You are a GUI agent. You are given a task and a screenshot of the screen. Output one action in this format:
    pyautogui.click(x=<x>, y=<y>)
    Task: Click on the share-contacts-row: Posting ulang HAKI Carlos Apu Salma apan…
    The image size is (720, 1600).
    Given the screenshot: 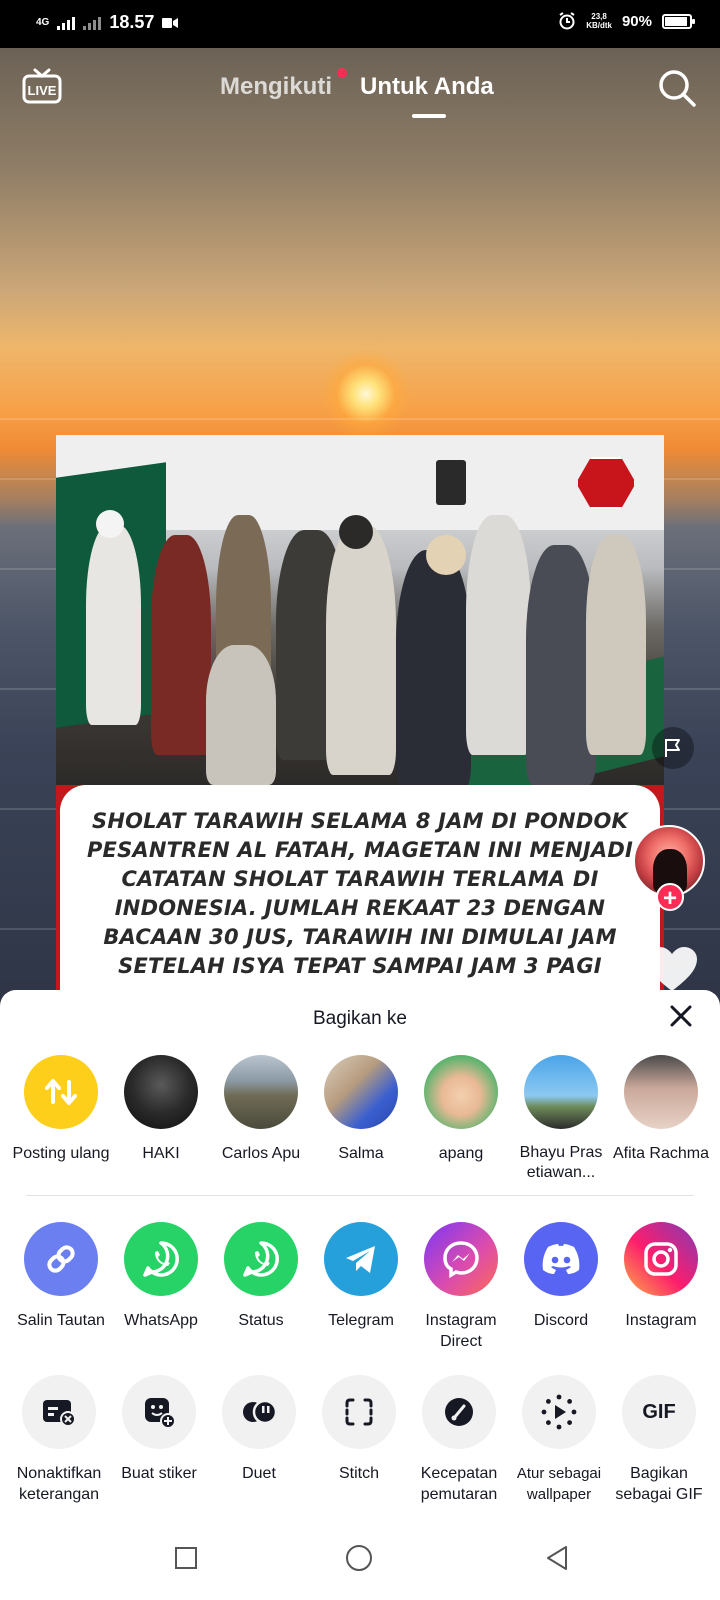 What is the action you would take?
    pyautogui.click(x=360, y=1125)
    